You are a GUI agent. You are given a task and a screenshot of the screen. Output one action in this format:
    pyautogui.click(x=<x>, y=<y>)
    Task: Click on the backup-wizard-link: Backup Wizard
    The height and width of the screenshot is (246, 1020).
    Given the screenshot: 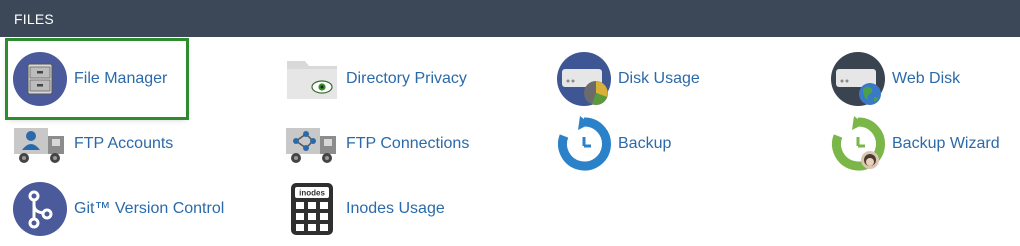 What is the action you would take?
    pyautogui.click(x=915, y=144)
    